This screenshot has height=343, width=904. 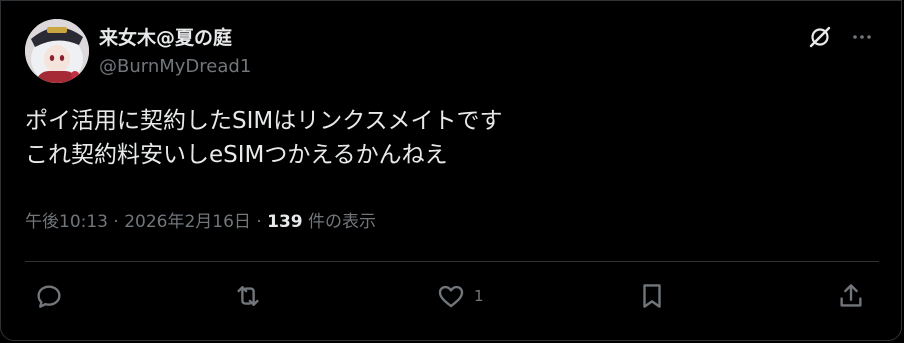 I want to click on bookmark-icon, so click(x=652, y=296).